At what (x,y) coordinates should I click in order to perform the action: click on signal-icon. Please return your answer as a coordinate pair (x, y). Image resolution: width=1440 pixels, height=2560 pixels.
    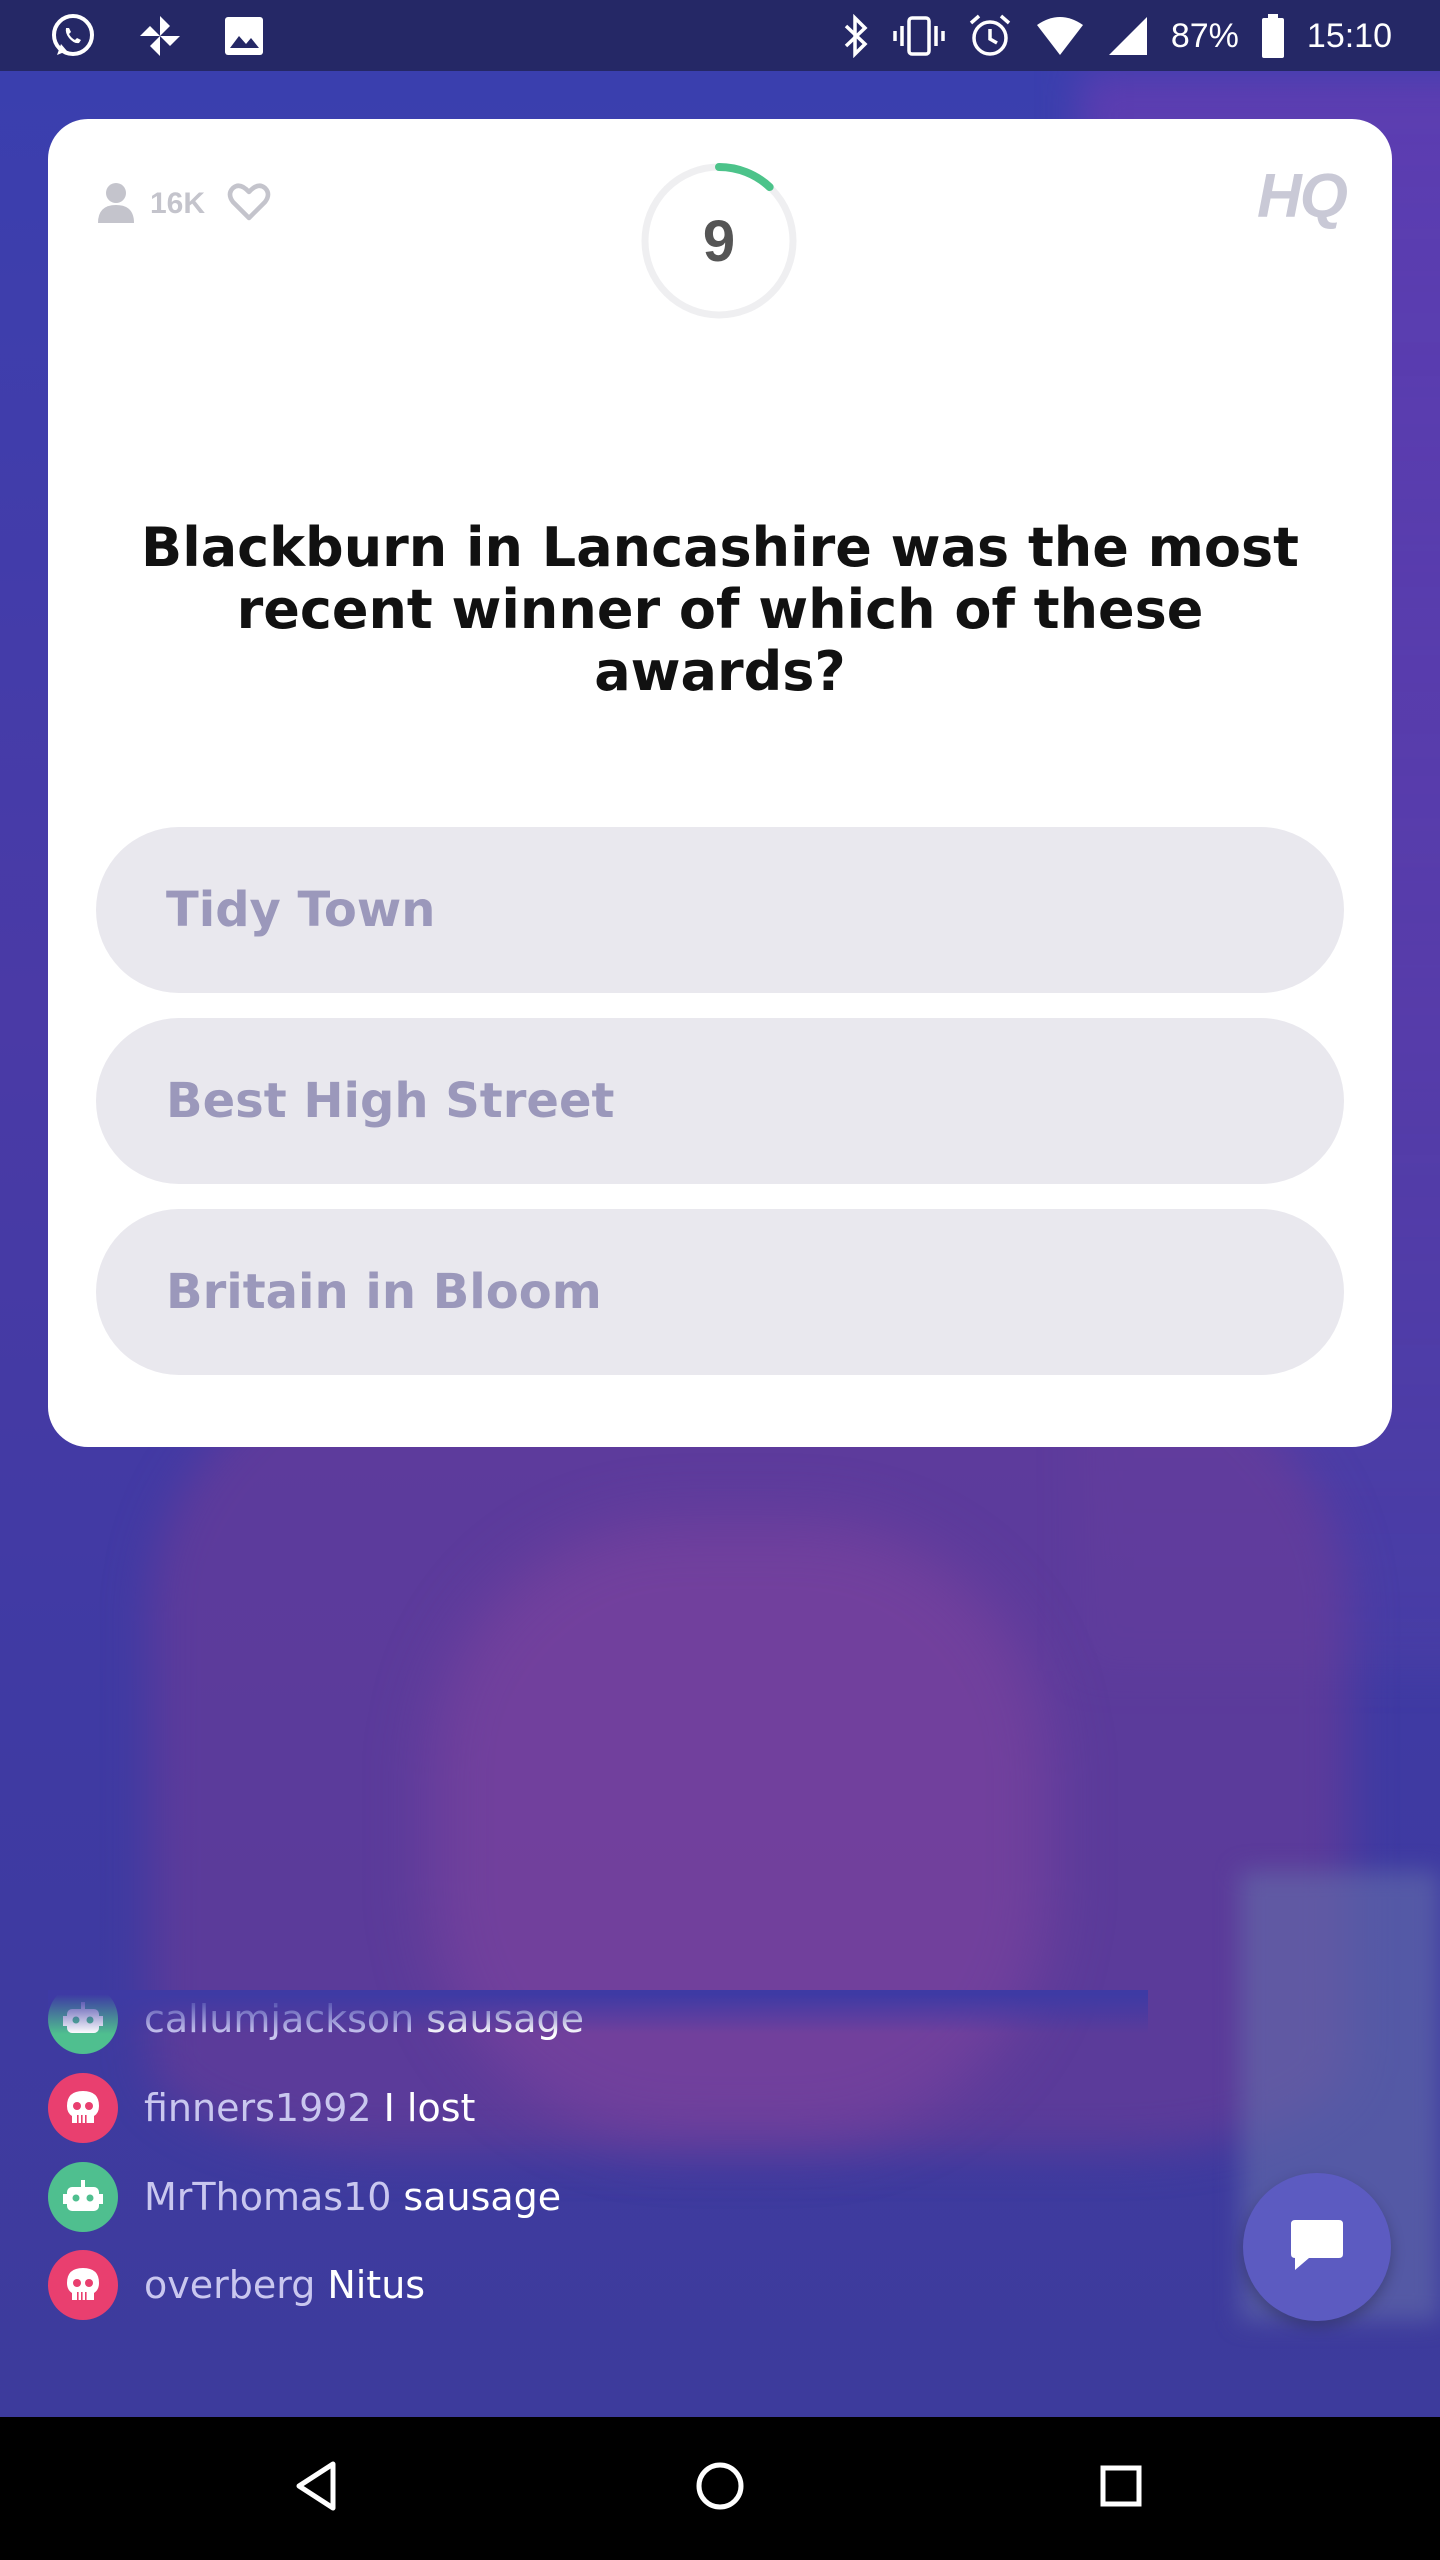
    Looking at the image, I should click on (1128, 36).